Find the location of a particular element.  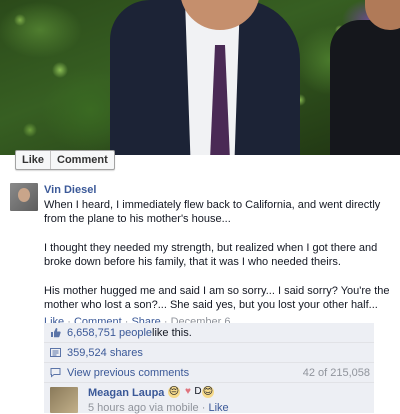

emoji-text: D is located at coordinates (198, 391).